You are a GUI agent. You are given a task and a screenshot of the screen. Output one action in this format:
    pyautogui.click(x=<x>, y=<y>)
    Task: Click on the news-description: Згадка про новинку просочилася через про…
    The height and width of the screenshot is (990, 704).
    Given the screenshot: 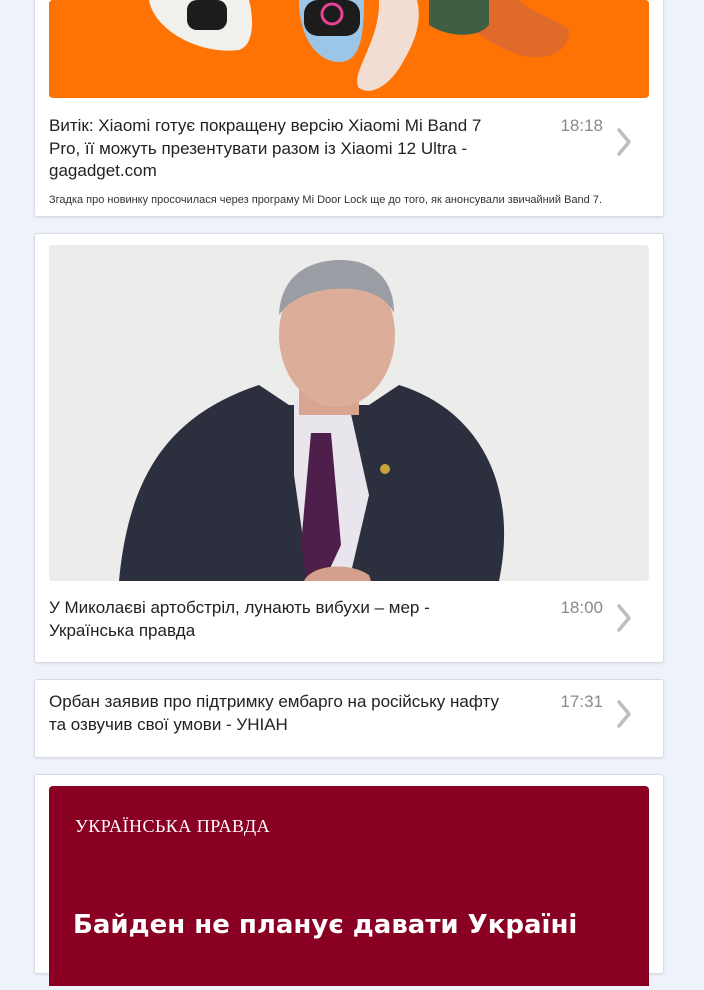 What is the action you would take?
    pyautogui.click(x=326, y=199)
    